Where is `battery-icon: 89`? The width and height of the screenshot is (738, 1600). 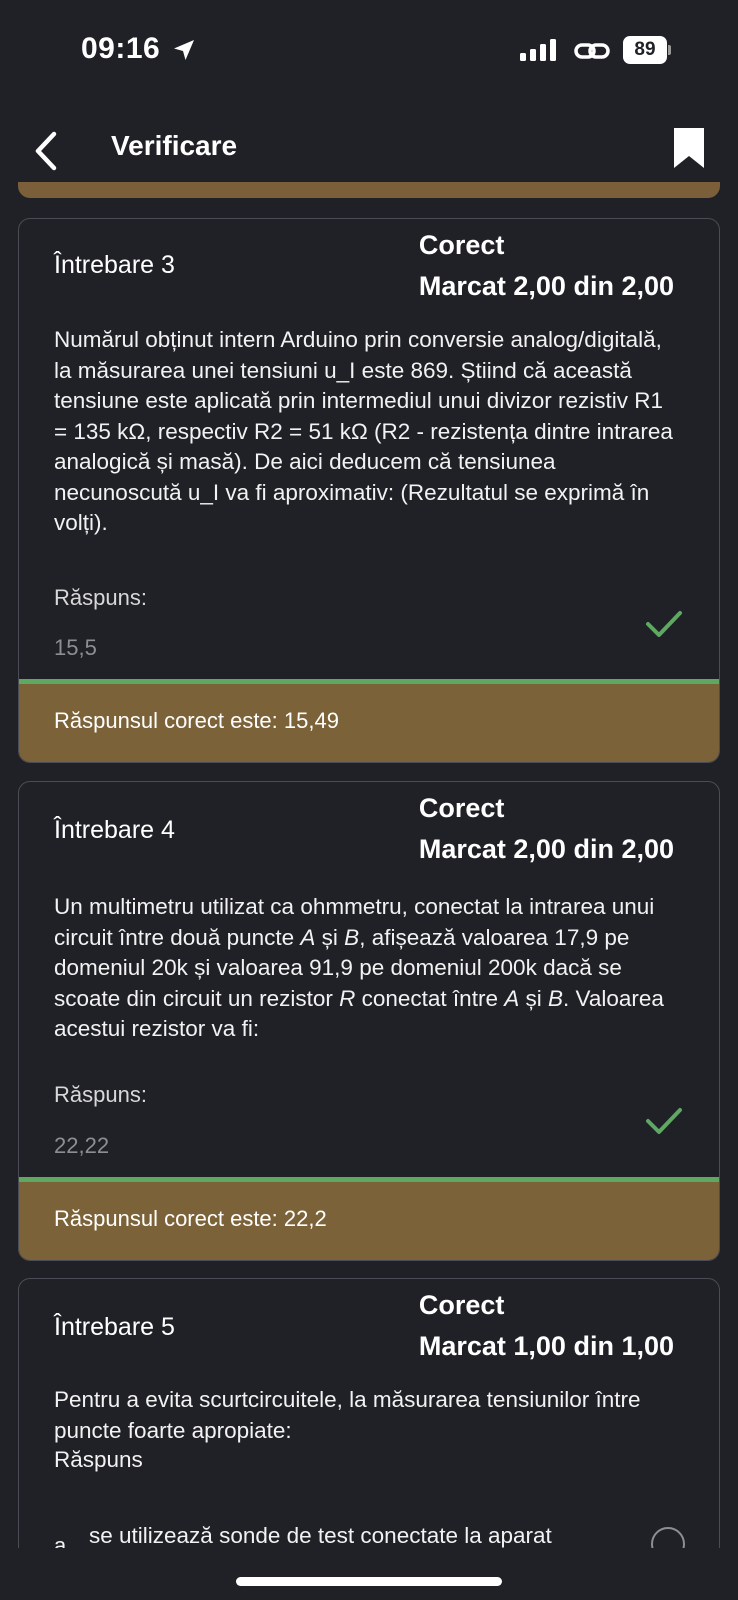 battery-icon: 89 is located at coordinates (647, 50).